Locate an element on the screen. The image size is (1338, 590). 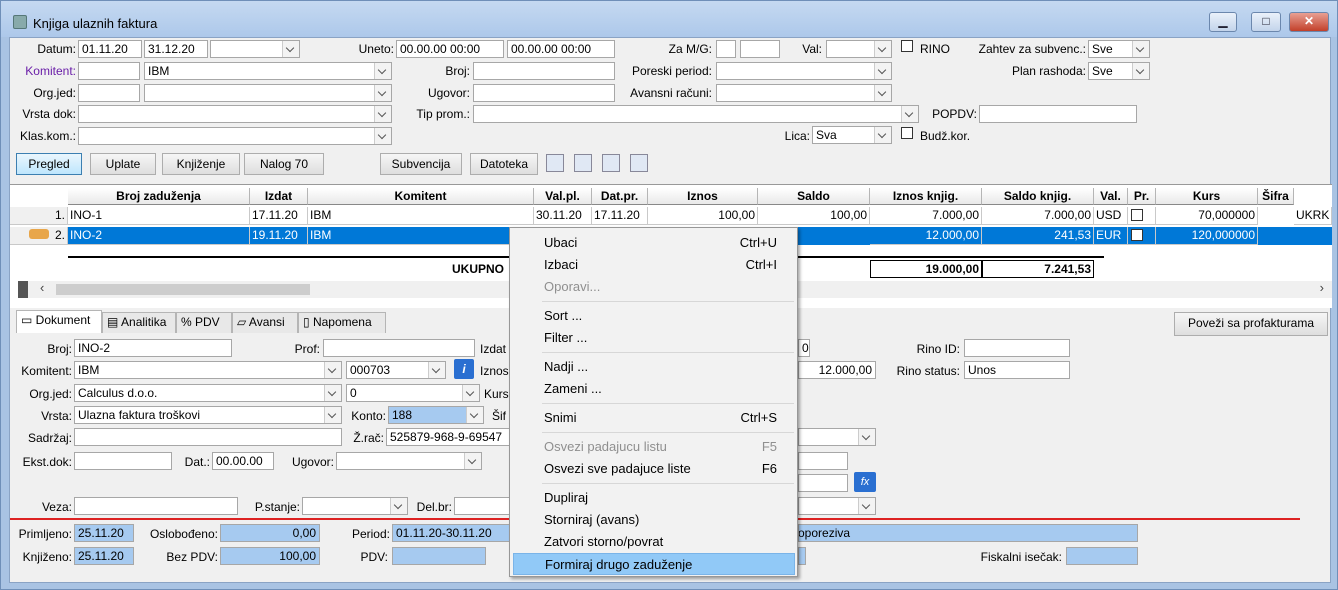
col-saldok: Saldo knjig. is located at coordinates (1038, 196).